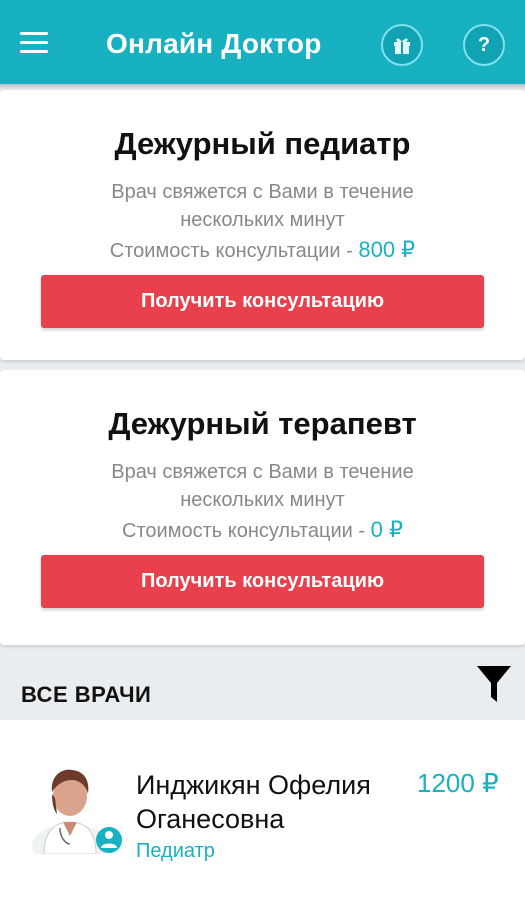  I want to click on card-price-line: Стоимость консультации - 0 ₽, so click(262, 530).